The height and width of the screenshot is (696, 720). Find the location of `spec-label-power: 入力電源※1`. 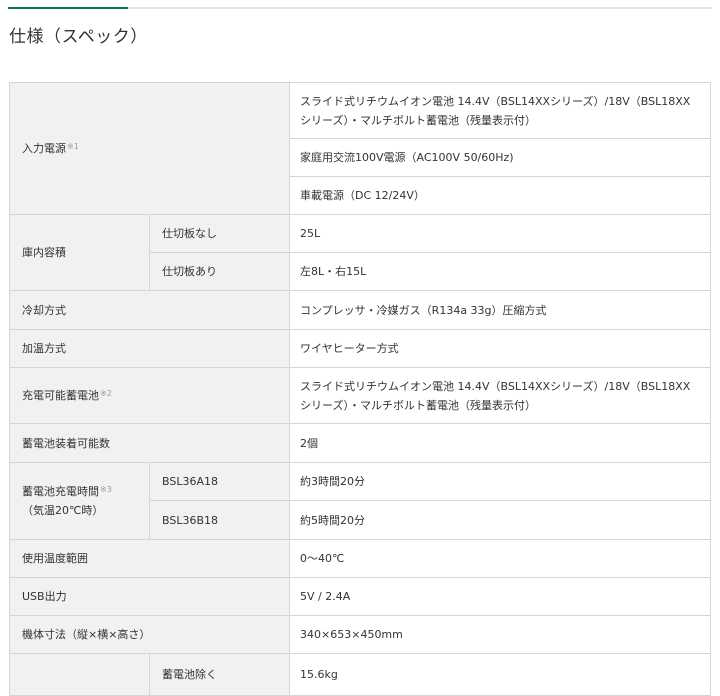

spec-label-power: 入力電源※1 is located at coordinates (149, 148).